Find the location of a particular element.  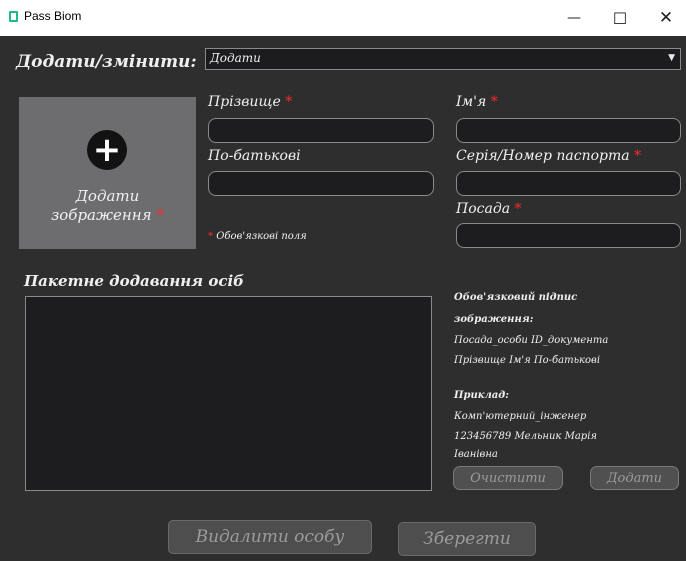

position-label-text: Посада is located at coordinates (483, 209).